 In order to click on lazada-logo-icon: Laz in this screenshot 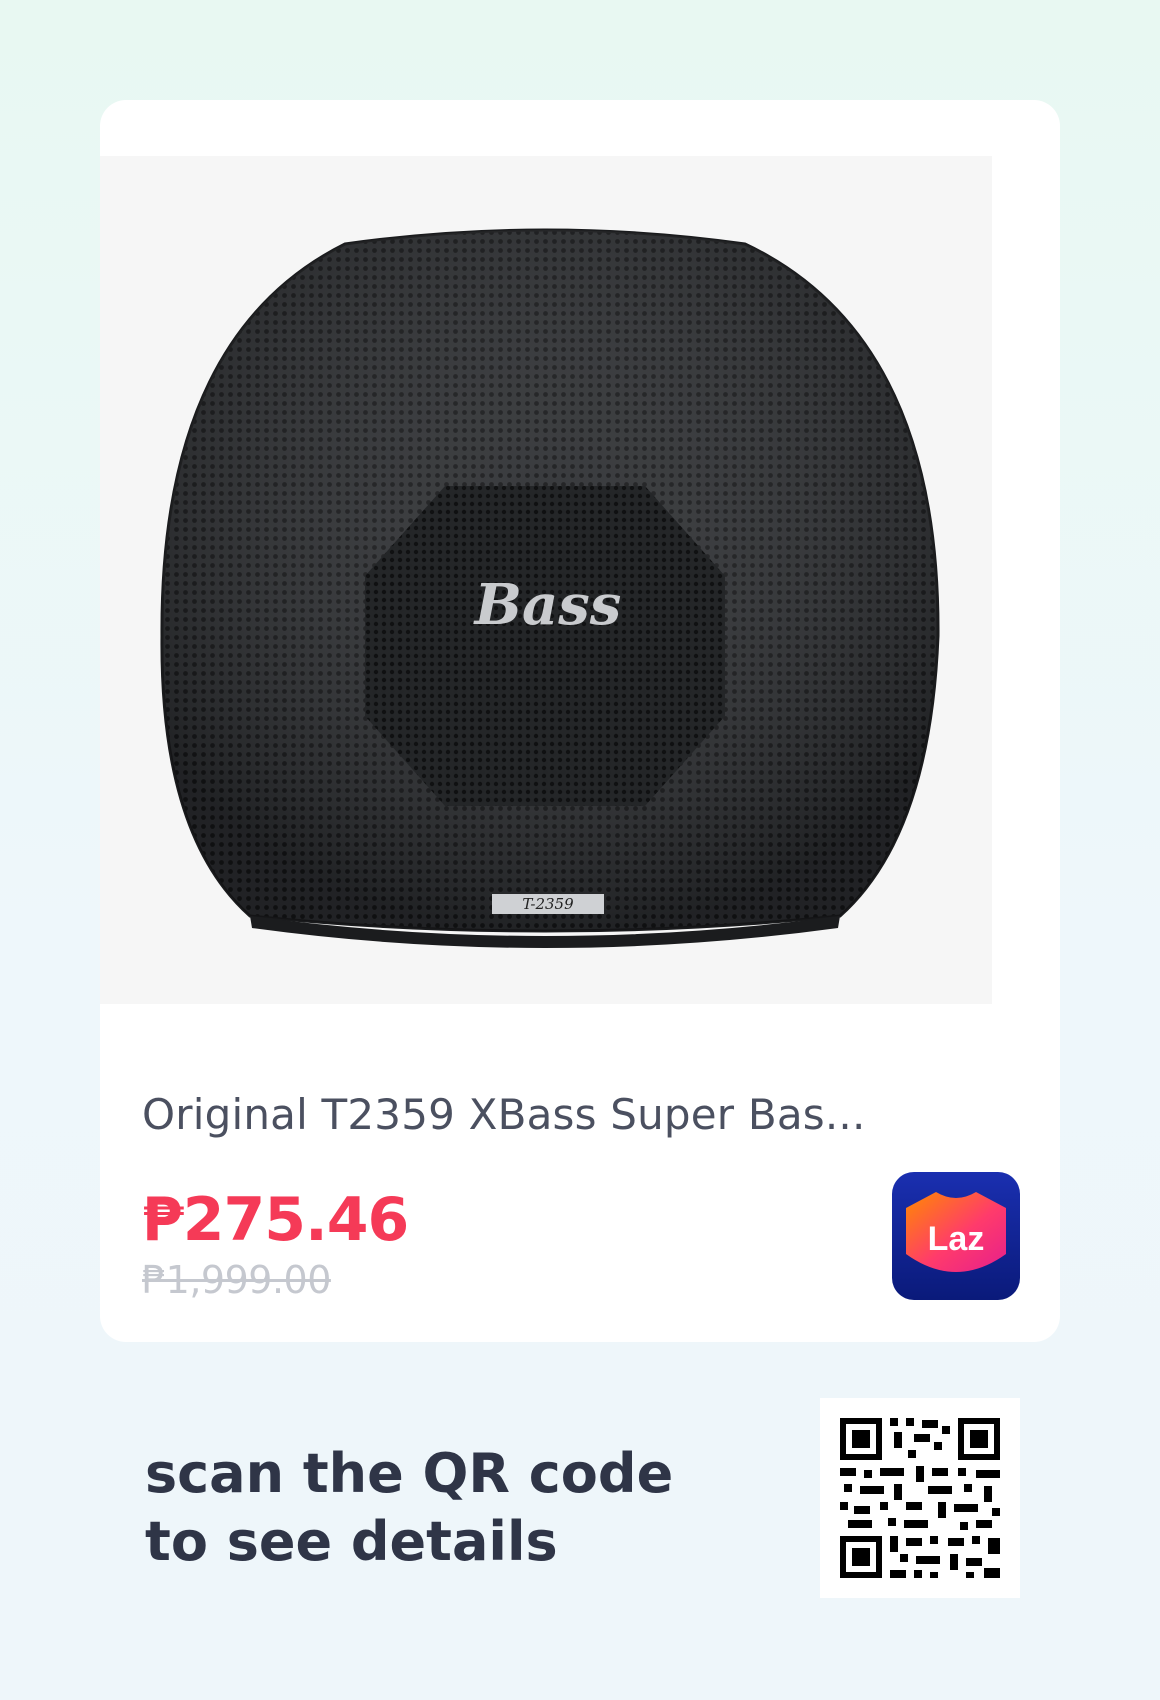, I will do `click(956, 1236)`.